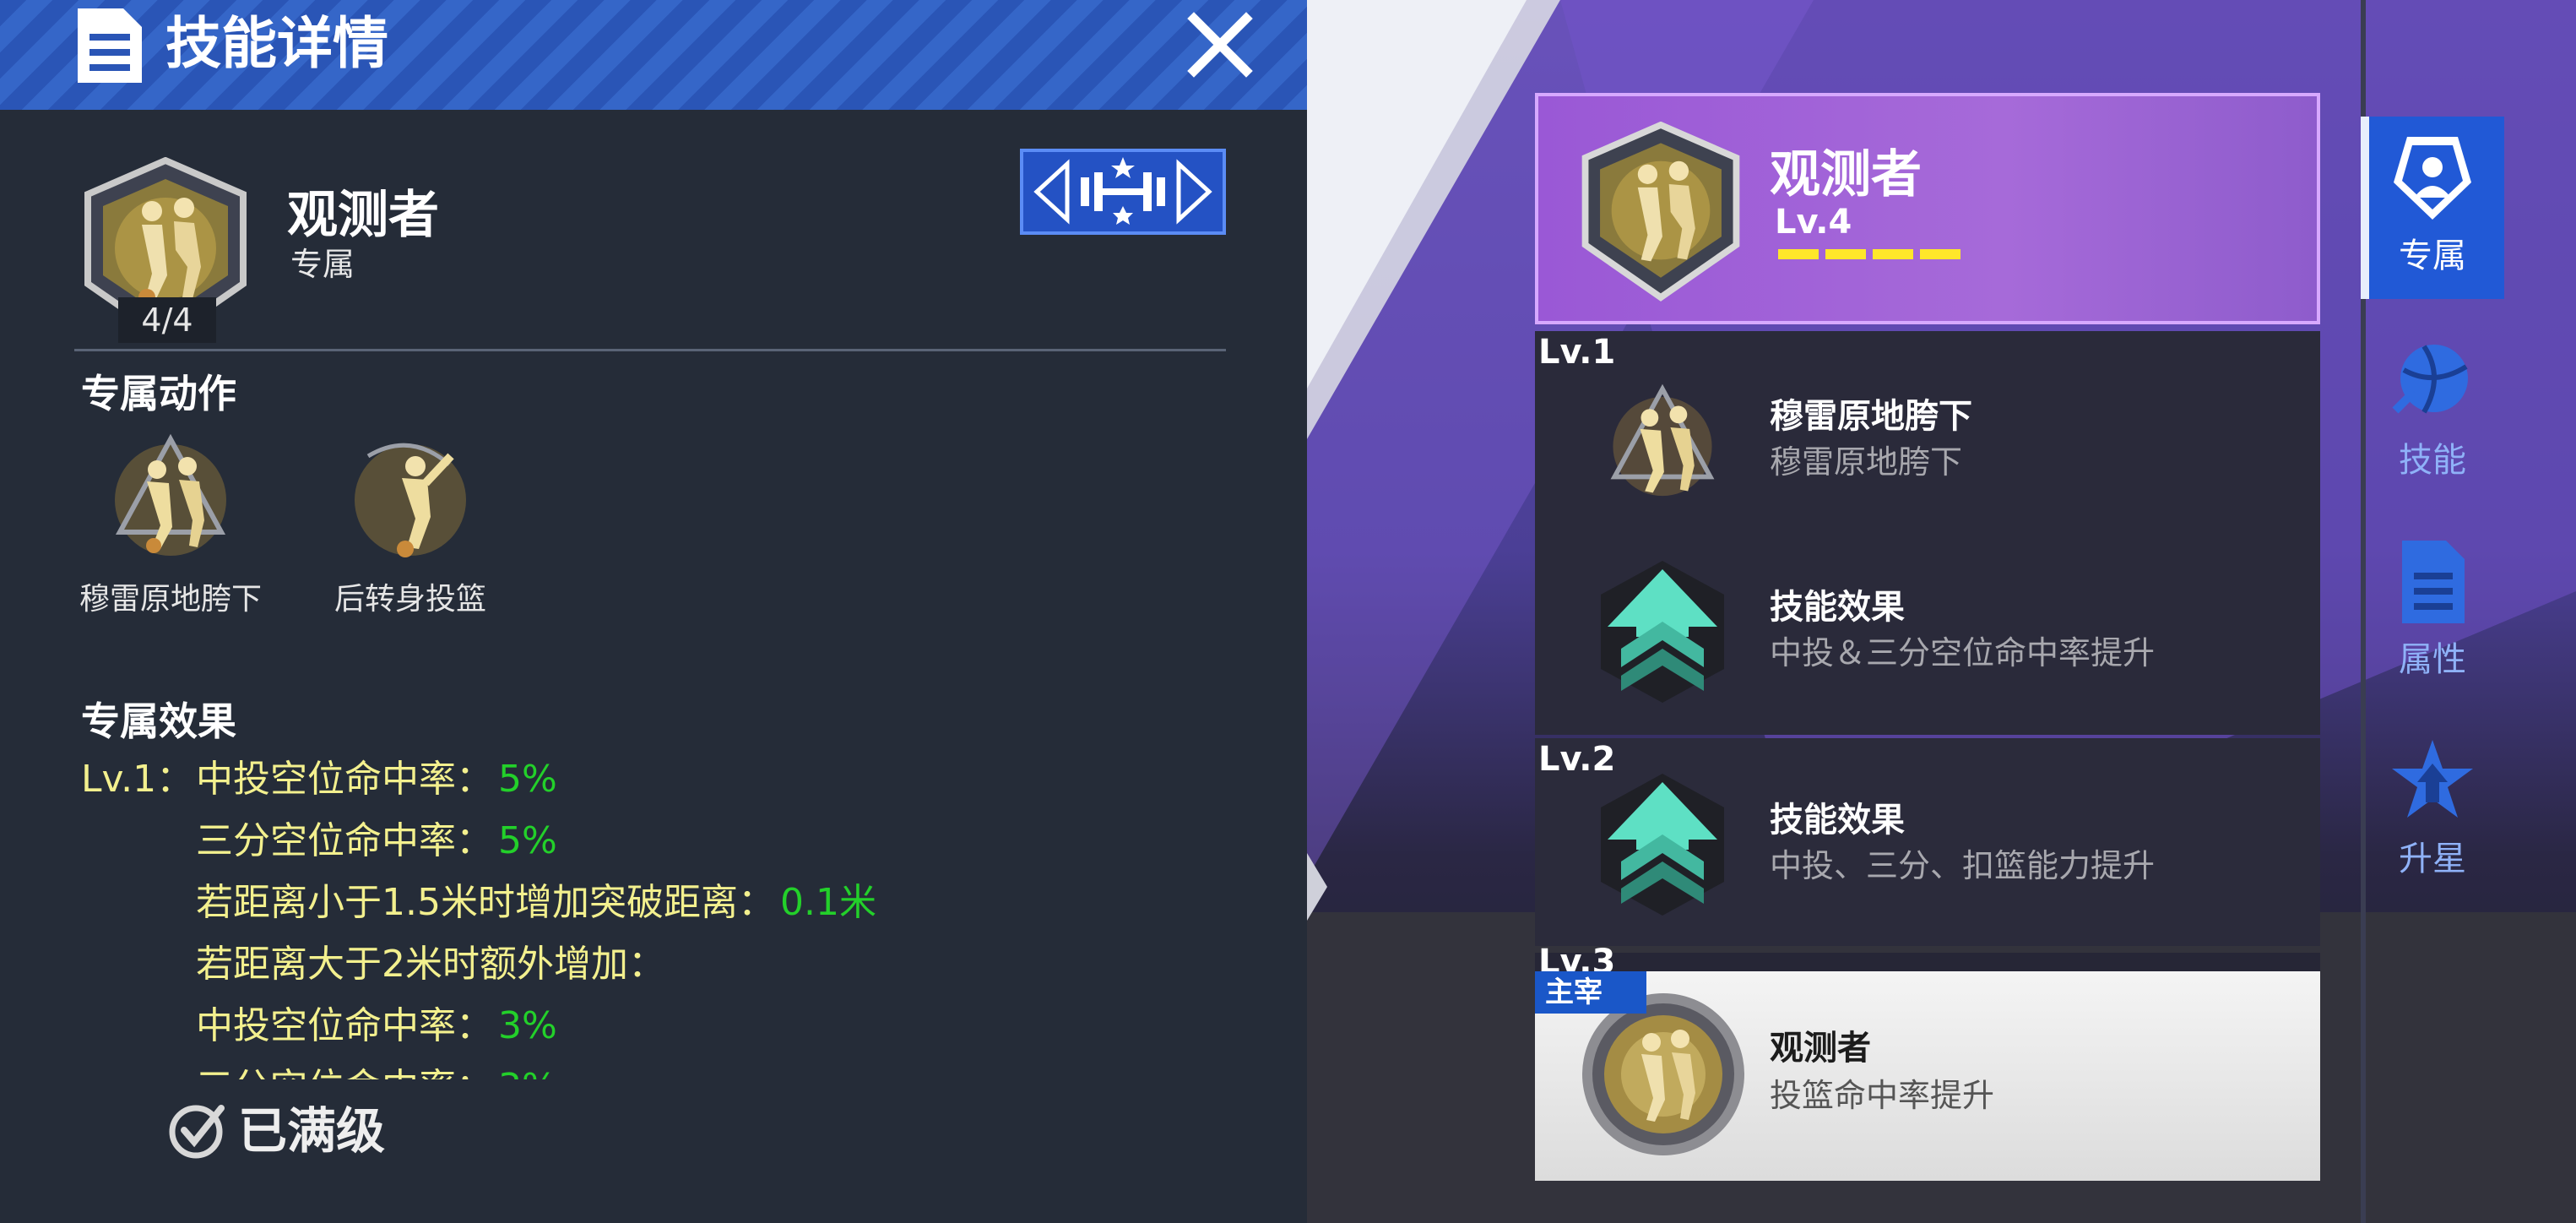 This screenshot has width=2576, height=1223. I want to click on action-item: 穆雷原地胯下, so click(170, 520).